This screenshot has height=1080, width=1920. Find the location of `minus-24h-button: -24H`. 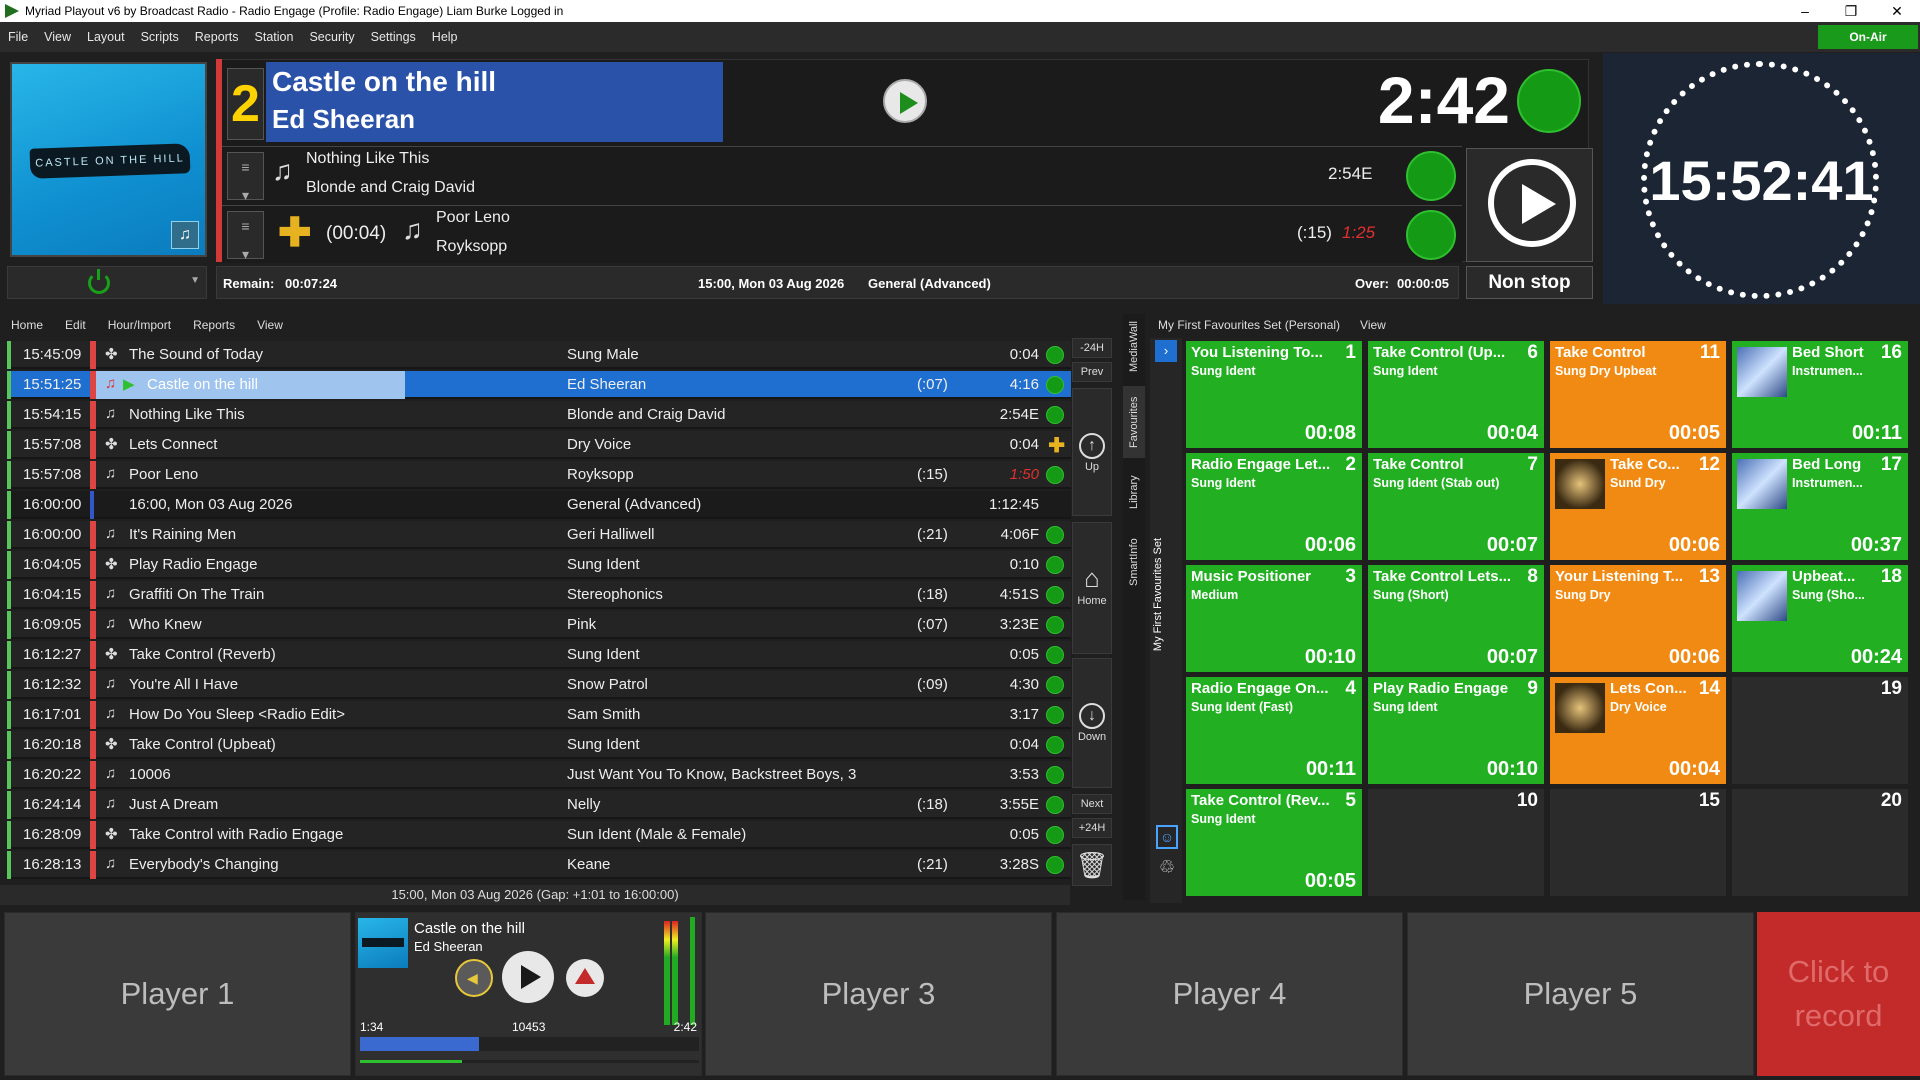

minus-24h-button: -24H is located at coordinates (1092, 348).